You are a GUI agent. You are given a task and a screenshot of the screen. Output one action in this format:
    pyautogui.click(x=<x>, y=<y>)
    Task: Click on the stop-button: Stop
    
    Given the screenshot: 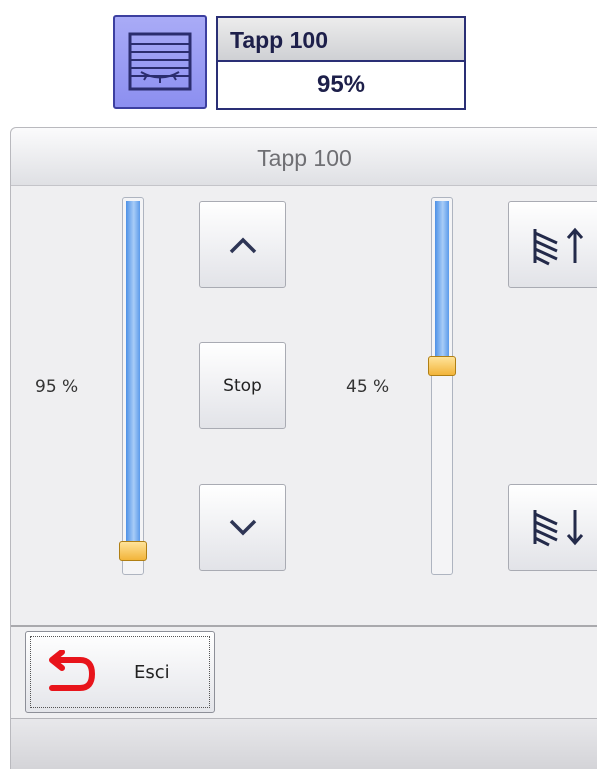 What is the action you would take?
    pyautogui.click(x=242, y=385)
    